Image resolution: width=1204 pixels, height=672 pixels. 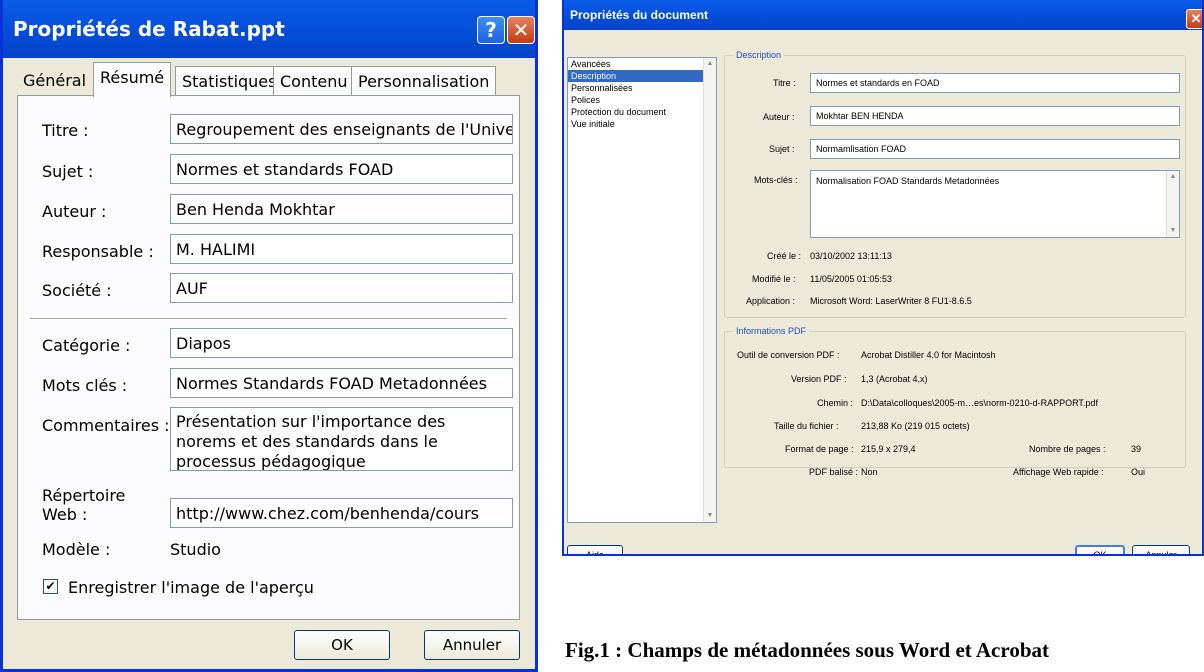 What do you see at coordinates (314, 81) in the screenshot?
I see `tab-contents: Contenu` at bounding box center [314, 81].